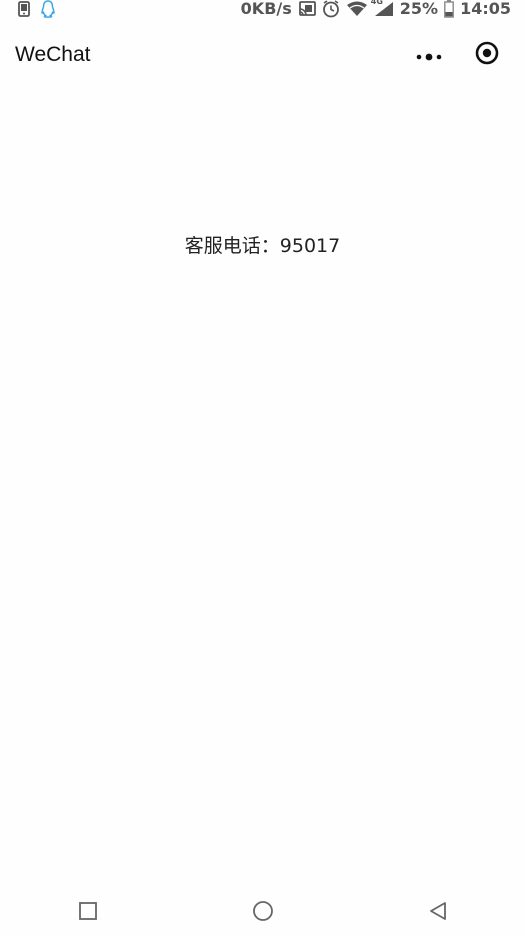  Describe the element at coordinates (376, 3) in the screenshot. I see `network-type: 4G` at that location.